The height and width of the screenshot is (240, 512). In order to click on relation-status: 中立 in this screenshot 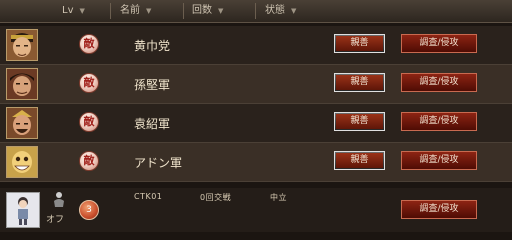, I will do `click(278, 197)`.